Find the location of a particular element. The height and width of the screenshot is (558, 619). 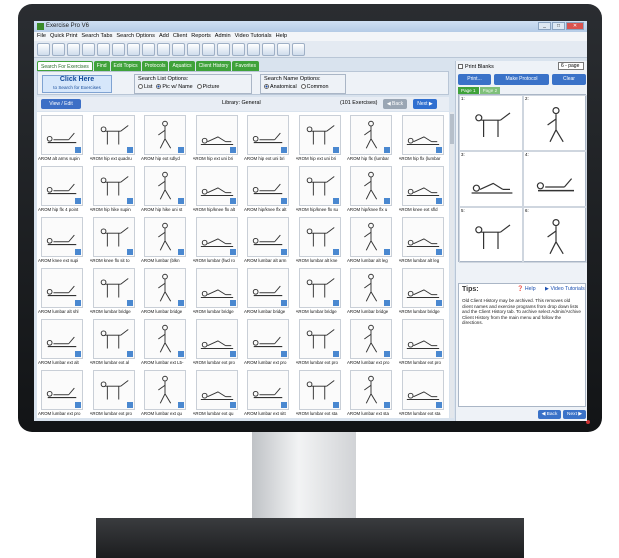

exercise-item: AROM alt arms supin is located at coordinates (63, 137).